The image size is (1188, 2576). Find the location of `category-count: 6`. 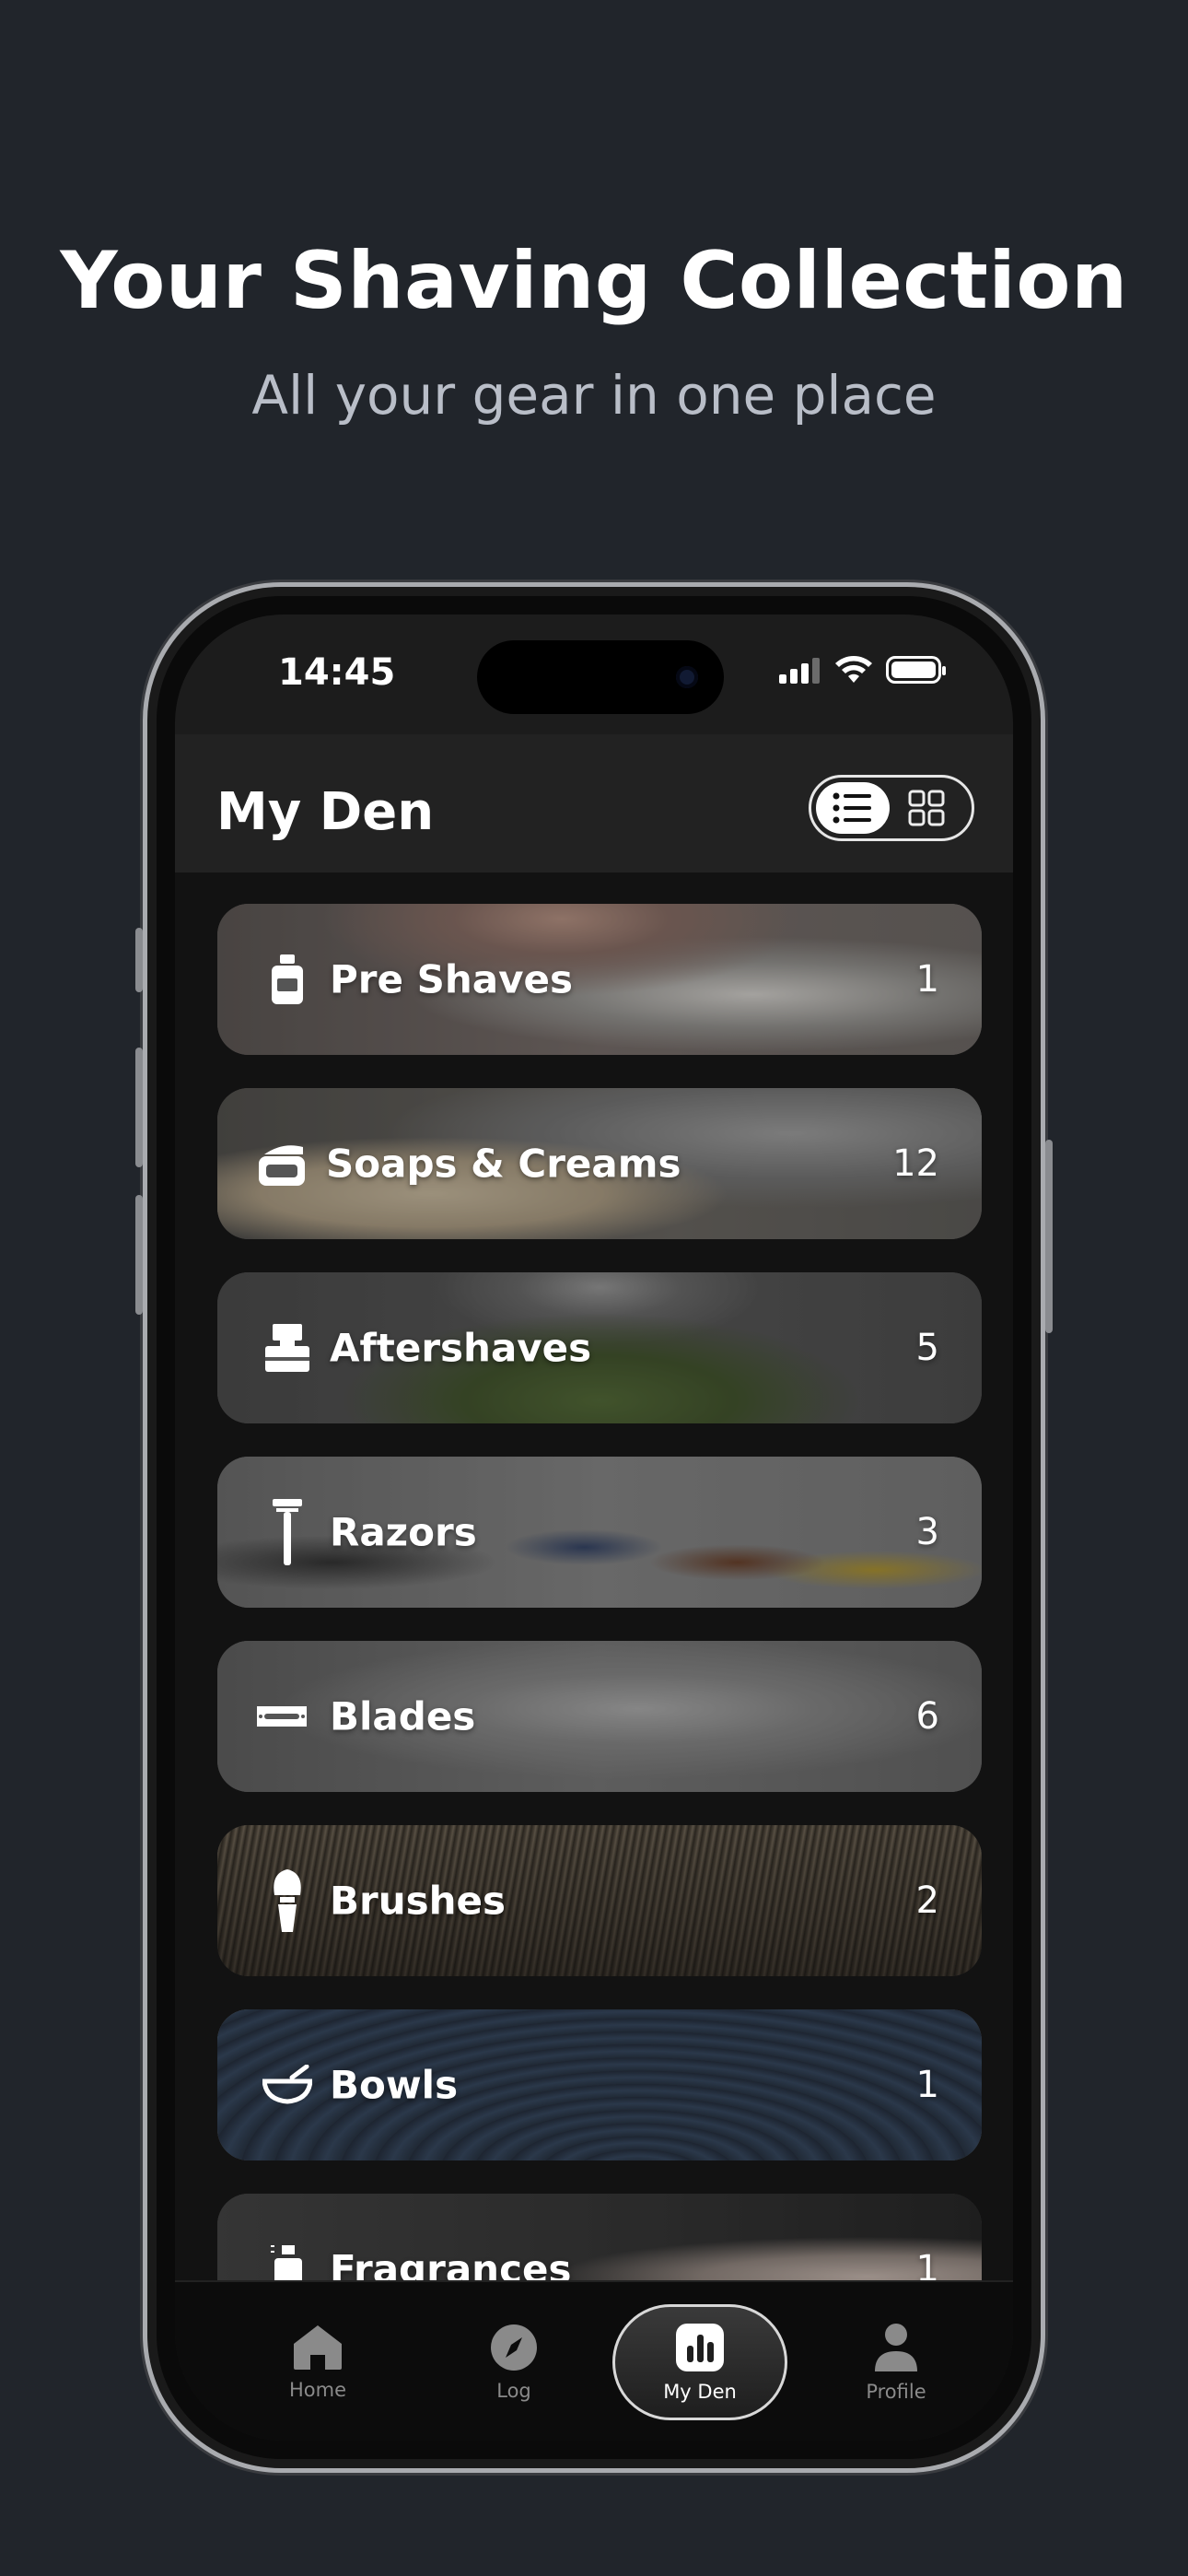

category-count: 6 is located at coordinates (927, 1716).